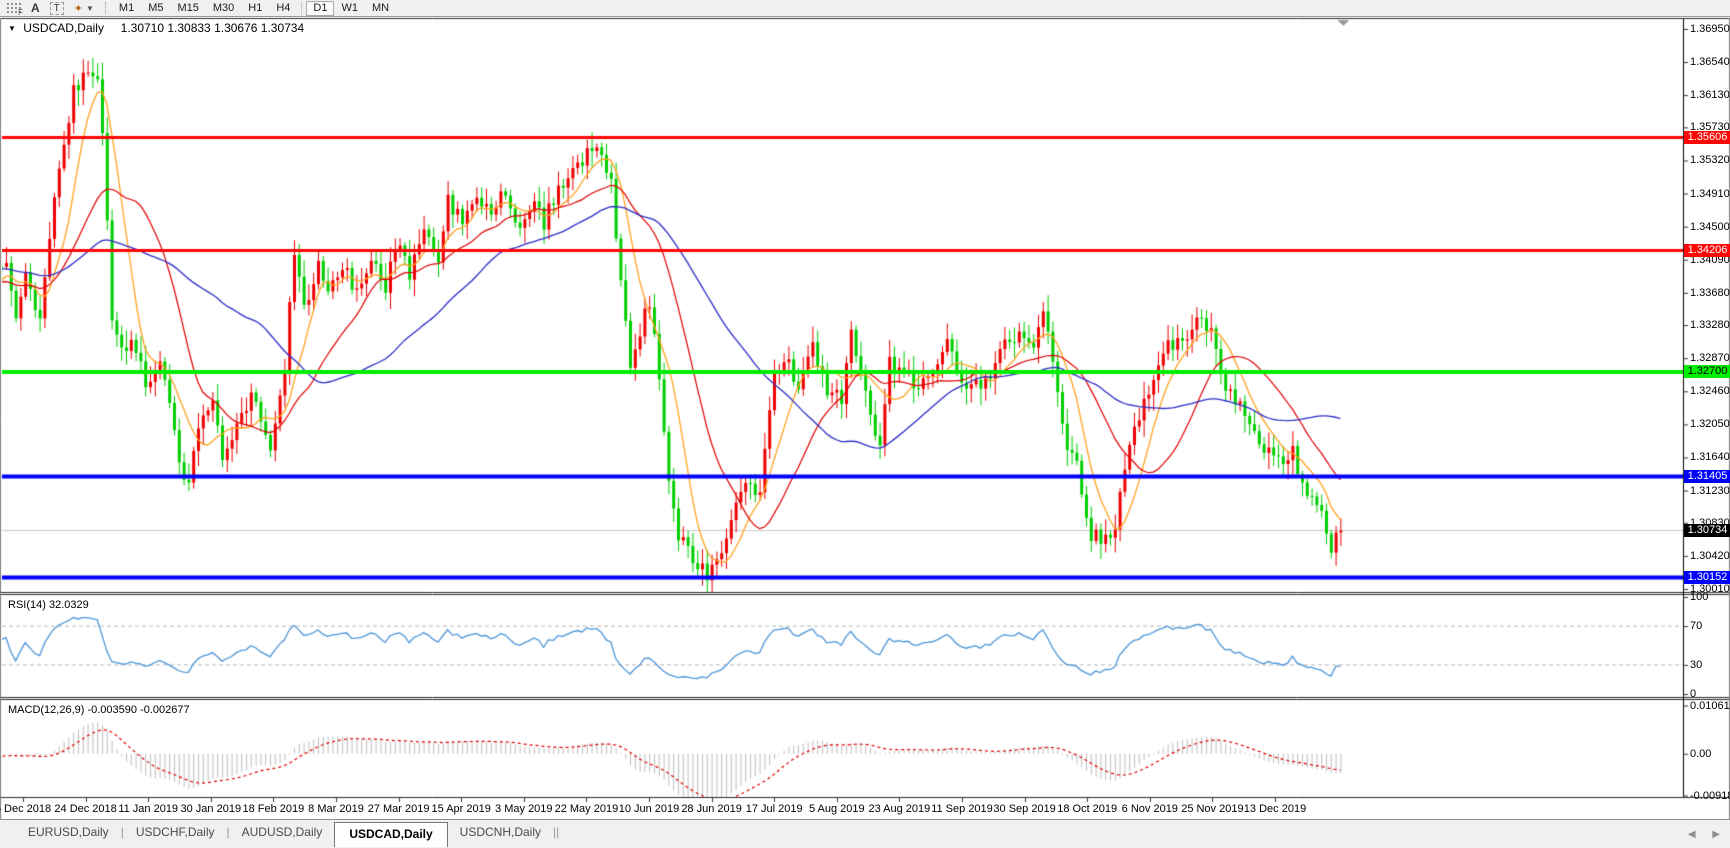  Describe the element at coordinates (1149, 809) in the screenshot. I see `date-axis-label: 6 Nov 2019` at that location.